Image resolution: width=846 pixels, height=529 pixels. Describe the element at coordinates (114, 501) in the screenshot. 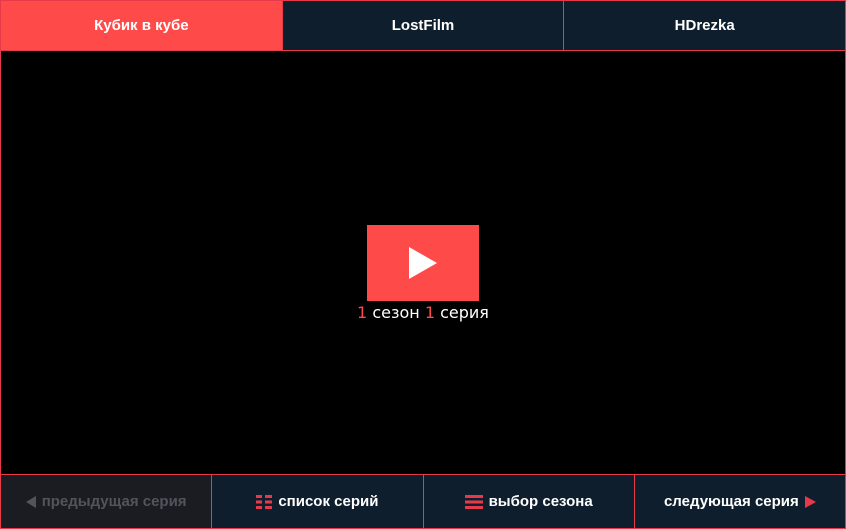

I see `previous-episode-label: предыдущая серия` at that location.